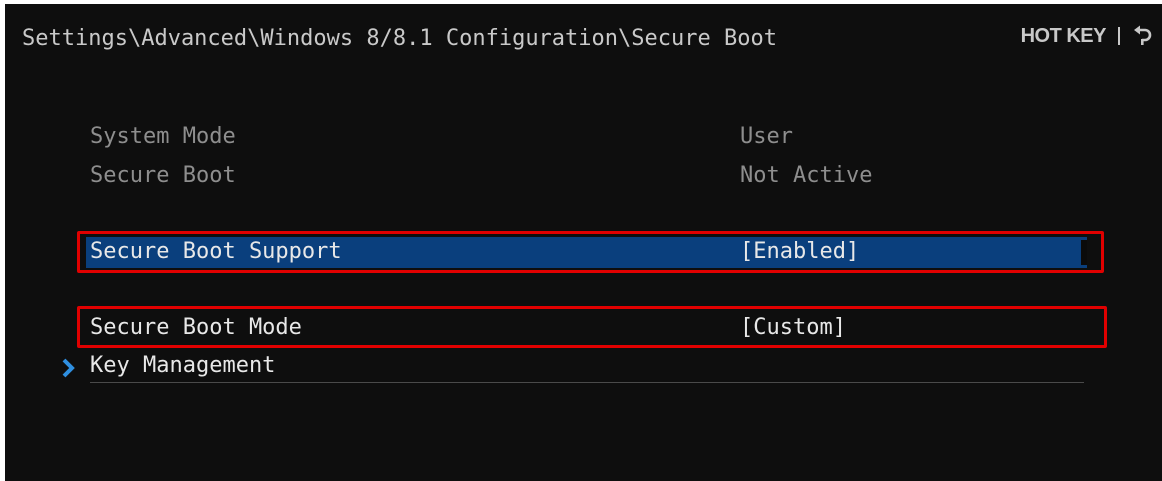  I want to click on scrollbar, so click(1084, 252).